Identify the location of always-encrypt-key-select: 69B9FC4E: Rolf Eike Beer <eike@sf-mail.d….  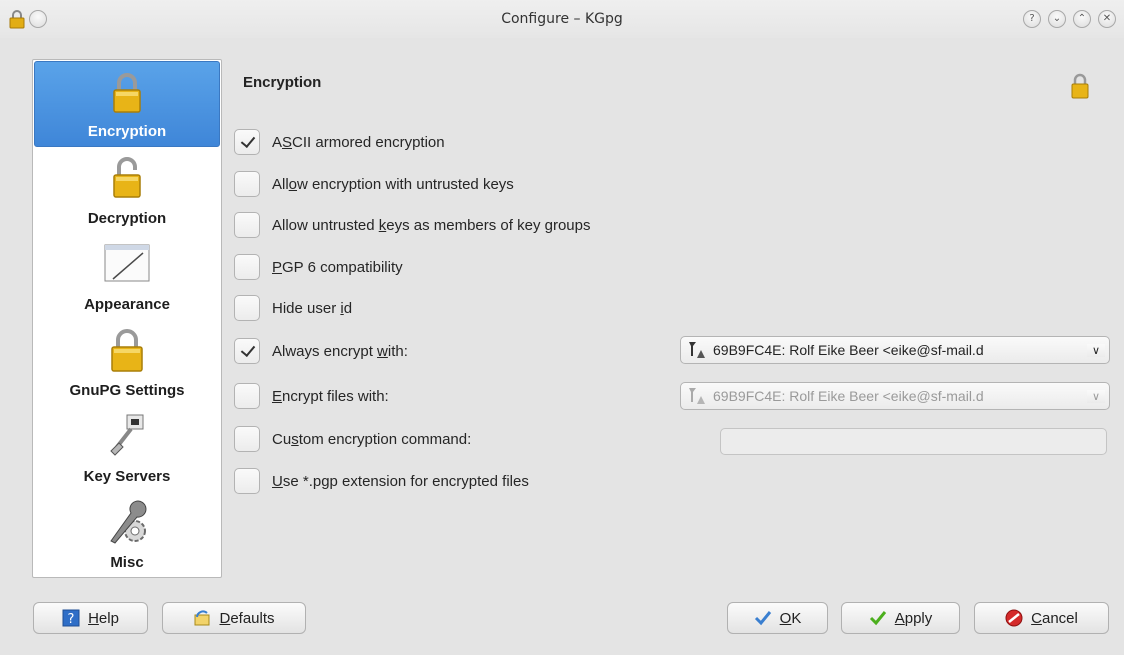
(895, 350).